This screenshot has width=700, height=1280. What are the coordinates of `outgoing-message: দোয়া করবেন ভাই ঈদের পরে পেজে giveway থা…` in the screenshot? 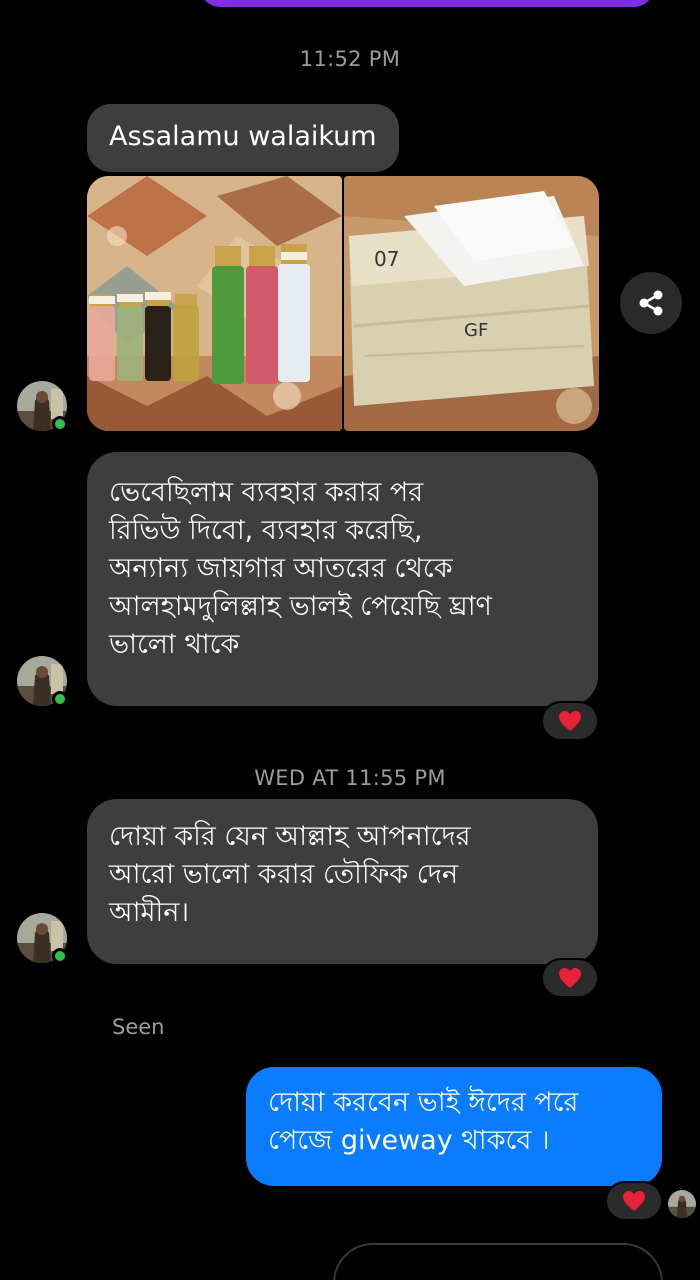 It's located at (454, 1126).